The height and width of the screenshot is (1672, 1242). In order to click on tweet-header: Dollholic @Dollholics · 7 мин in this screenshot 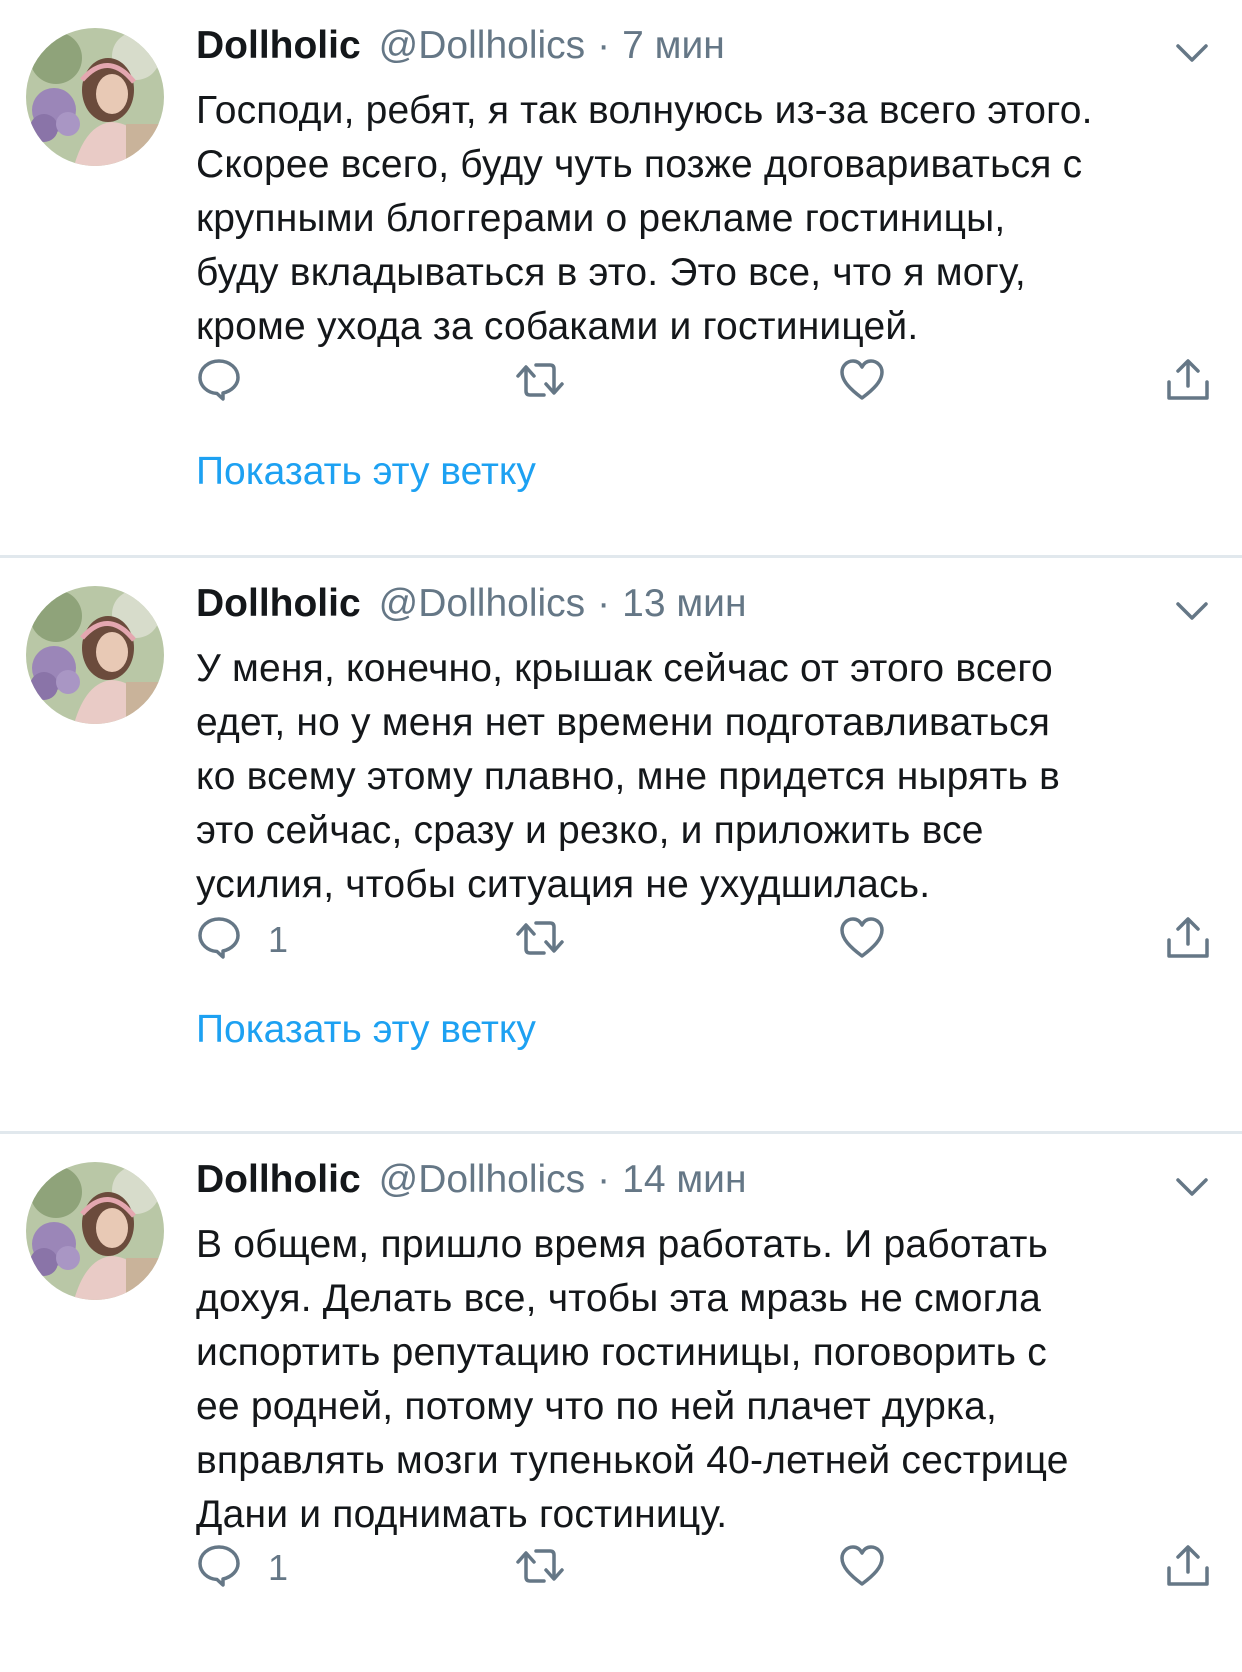, I will do `click(460, 52)`.